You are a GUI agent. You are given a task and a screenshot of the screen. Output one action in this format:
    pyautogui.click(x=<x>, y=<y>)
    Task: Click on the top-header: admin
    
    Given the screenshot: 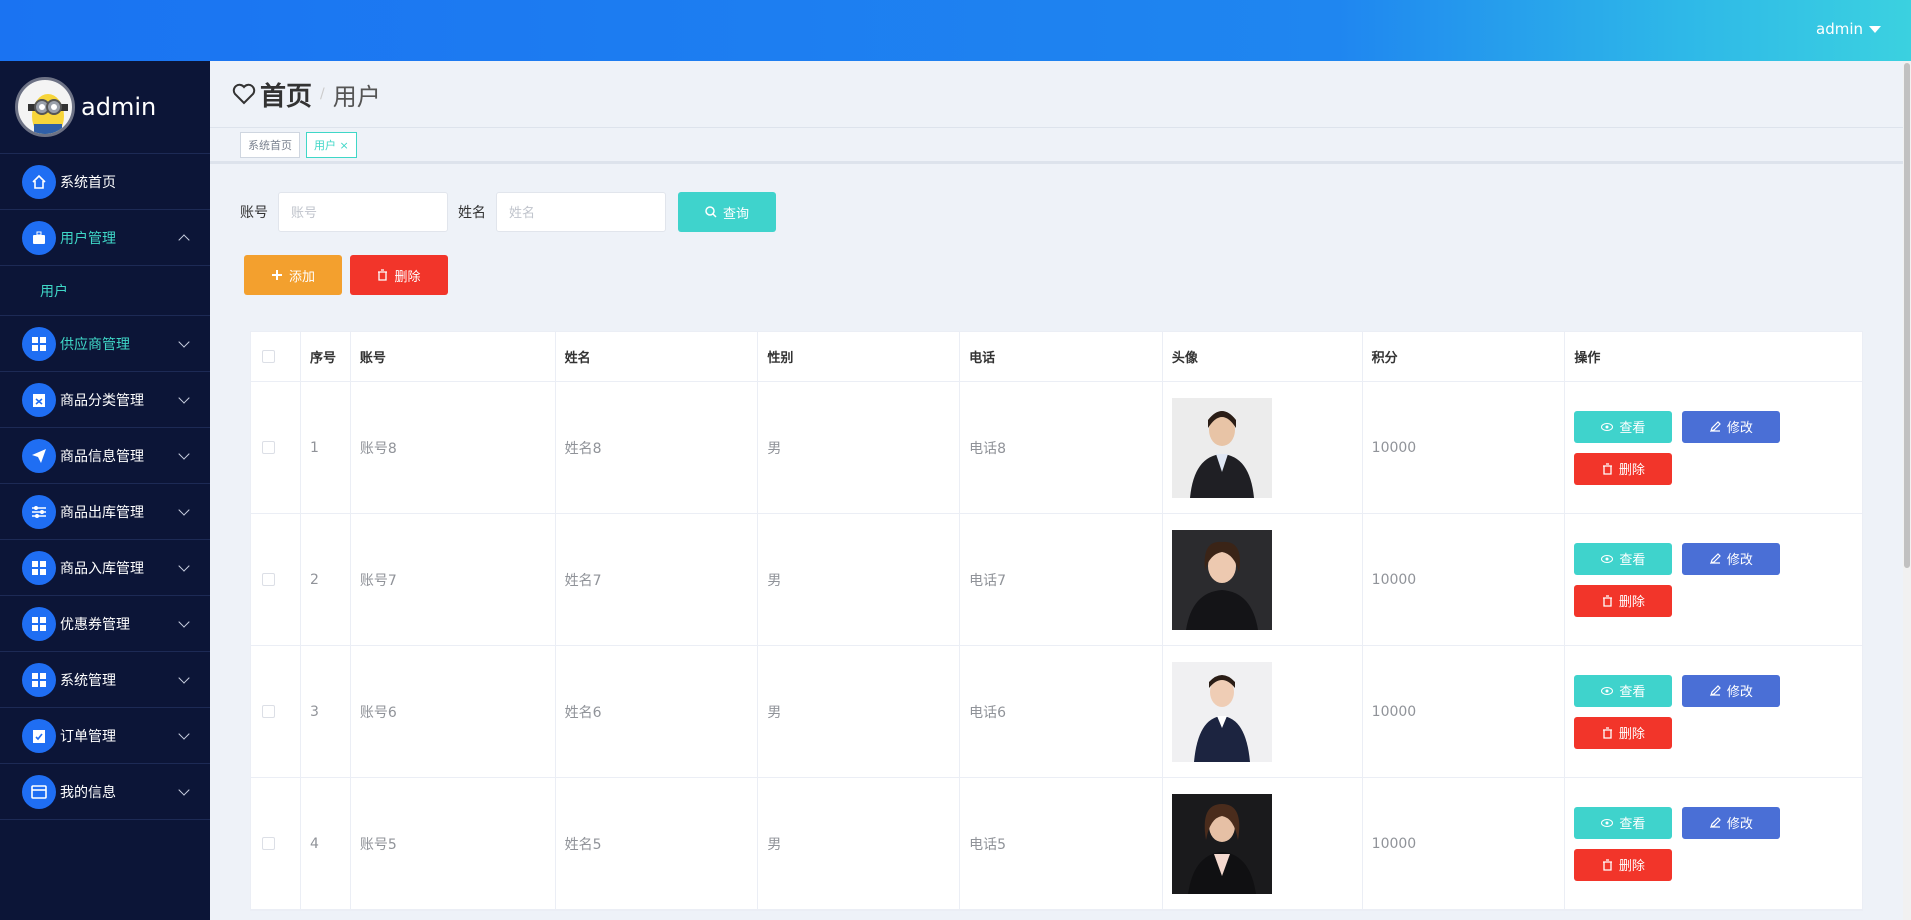 What is the action you would take?
    pyautogui.click(x=955, y=30)
    